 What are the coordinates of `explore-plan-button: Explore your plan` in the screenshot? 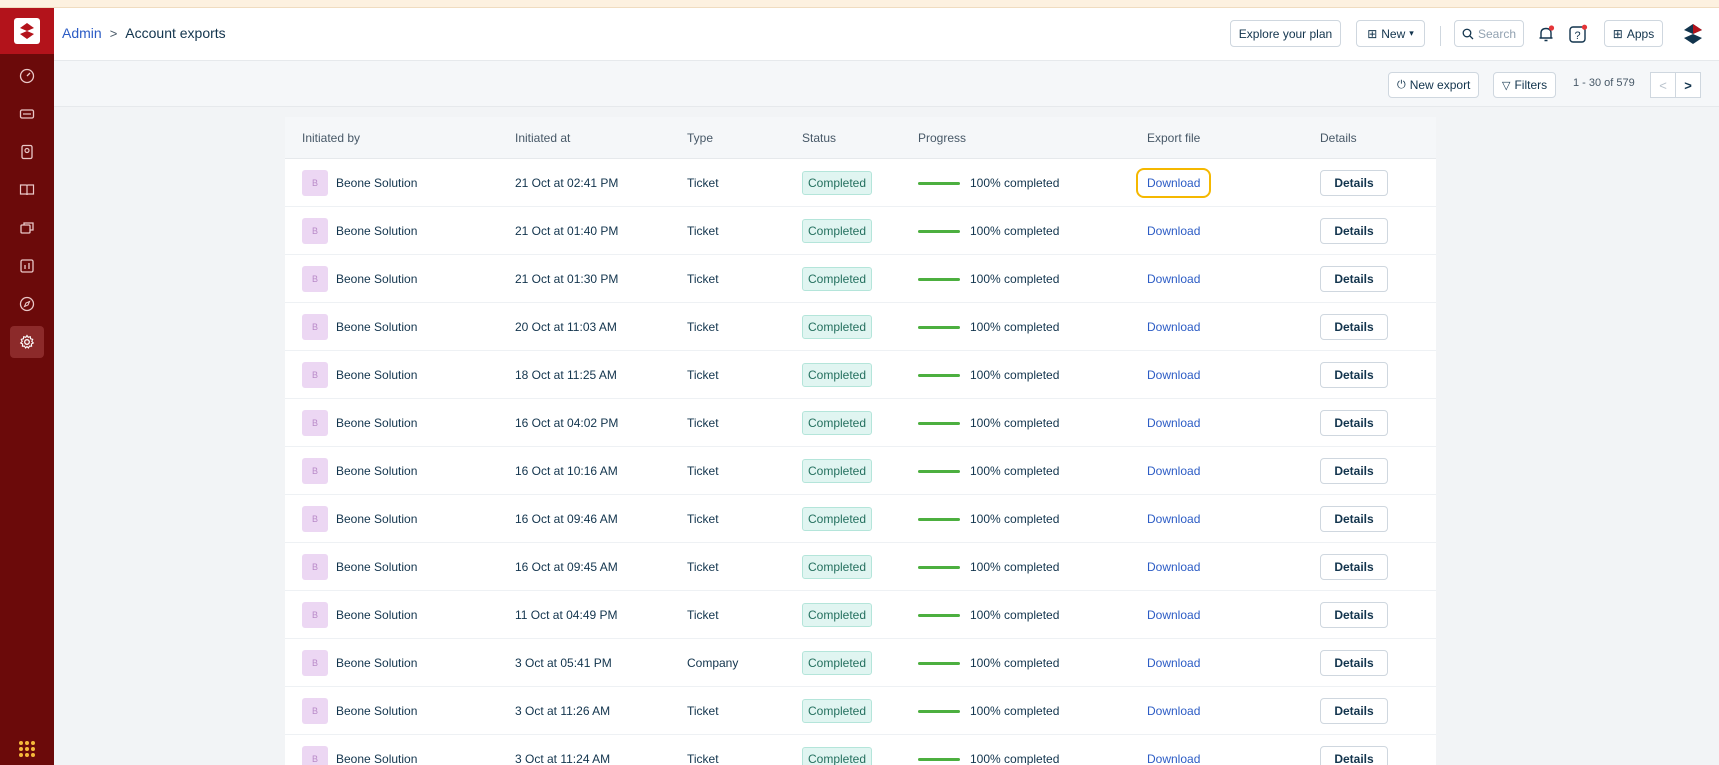 It's located at (1285, 33).